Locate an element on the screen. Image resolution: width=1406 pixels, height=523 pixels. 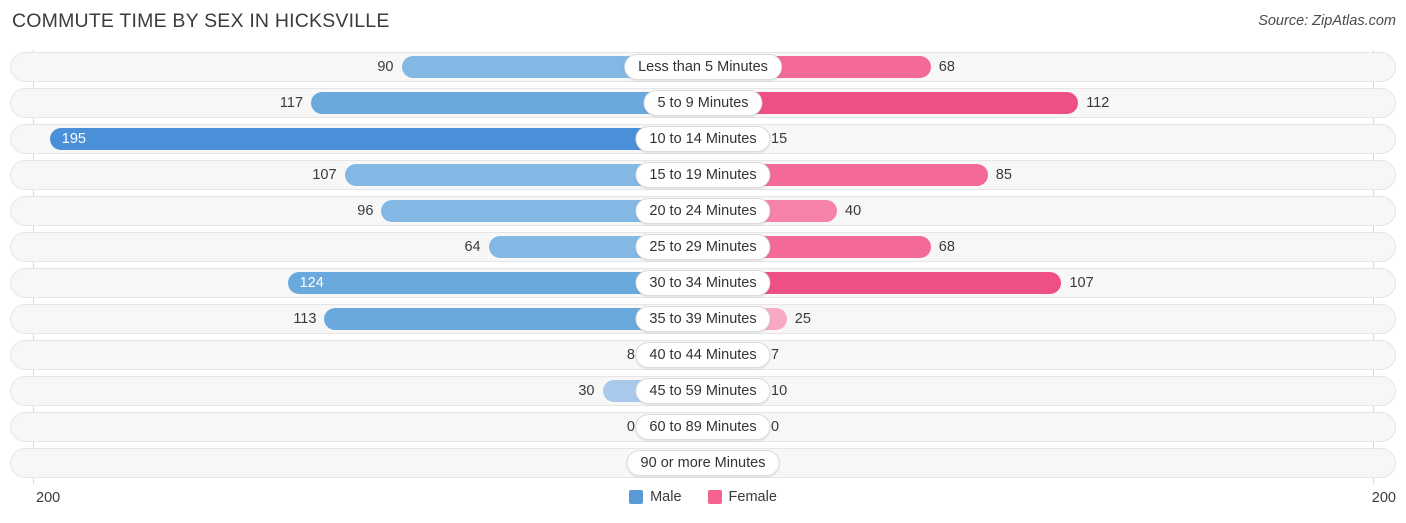
chart-row: 90 68 Less than 5 Minutes is located at coordinates (703, 67).